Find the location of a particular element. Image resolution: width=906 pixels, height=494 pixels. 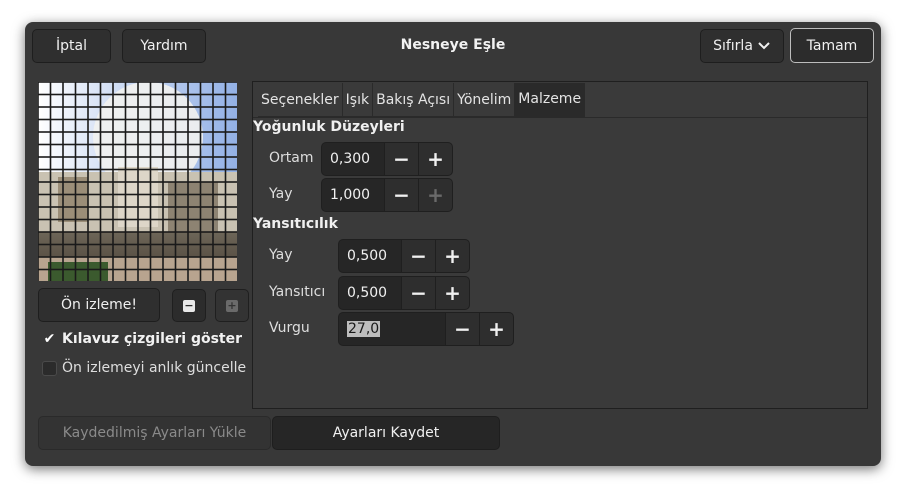

cancel-button: İptal is located at coordinates (71, 46).